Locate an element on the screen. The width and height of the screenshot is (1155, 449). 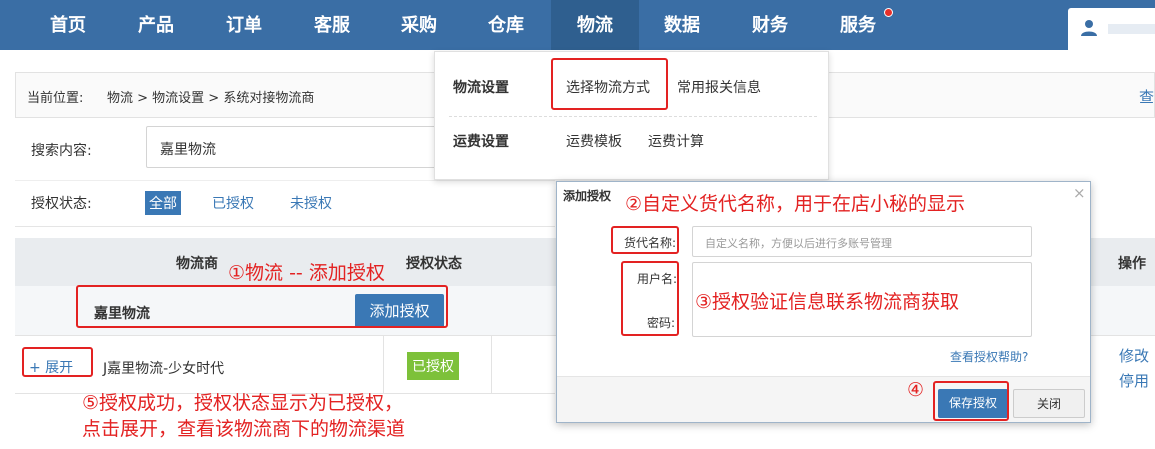
nav-products: 产品 is located at coordinates (156, 25).